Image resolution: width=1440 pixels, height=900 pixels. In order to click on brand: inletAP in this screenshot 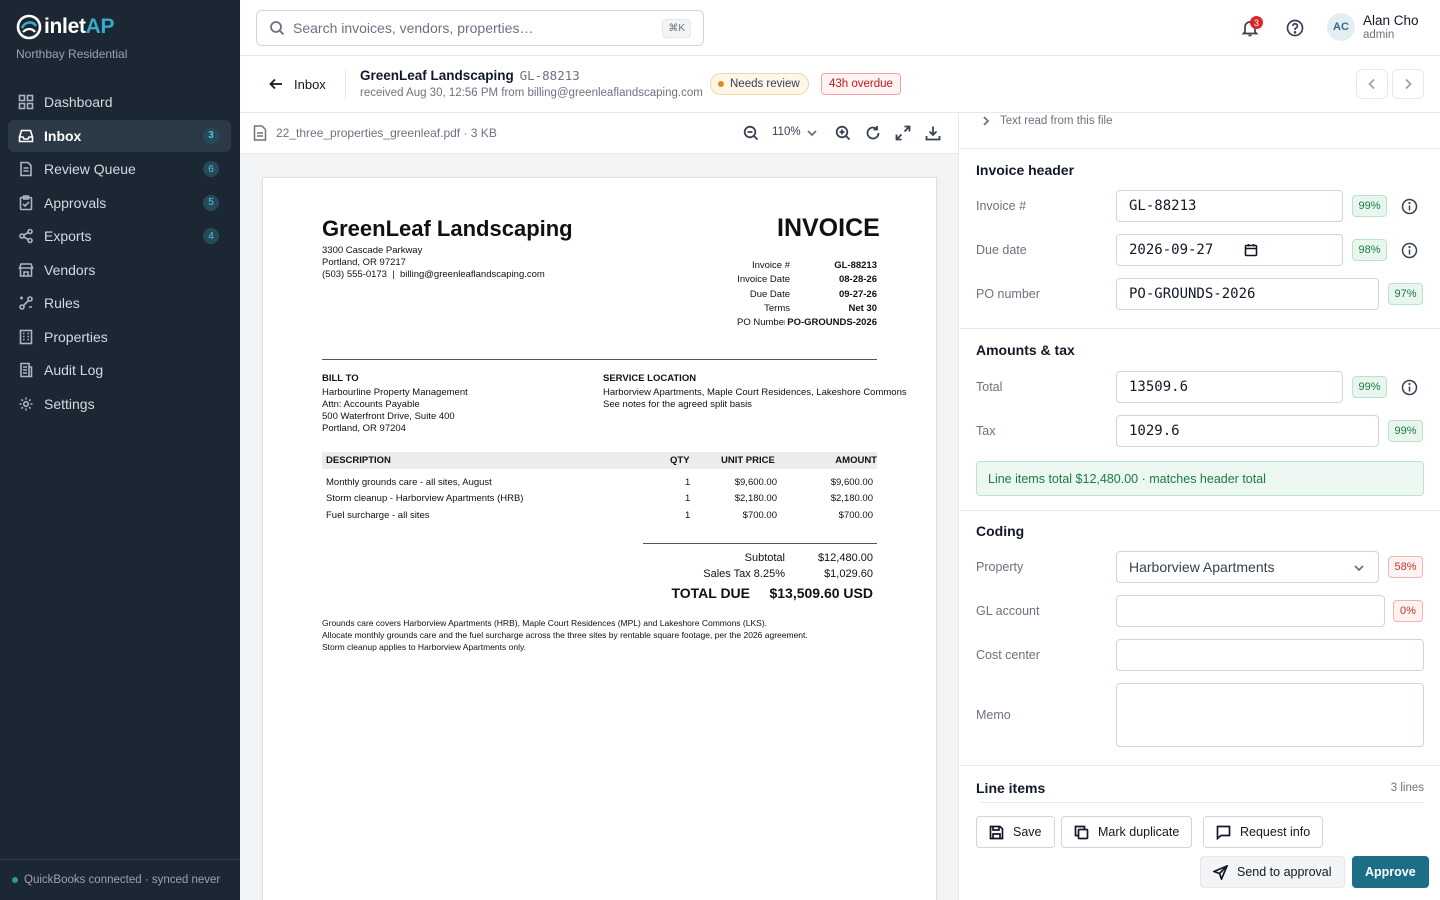, I will do `click(65, 27)`.